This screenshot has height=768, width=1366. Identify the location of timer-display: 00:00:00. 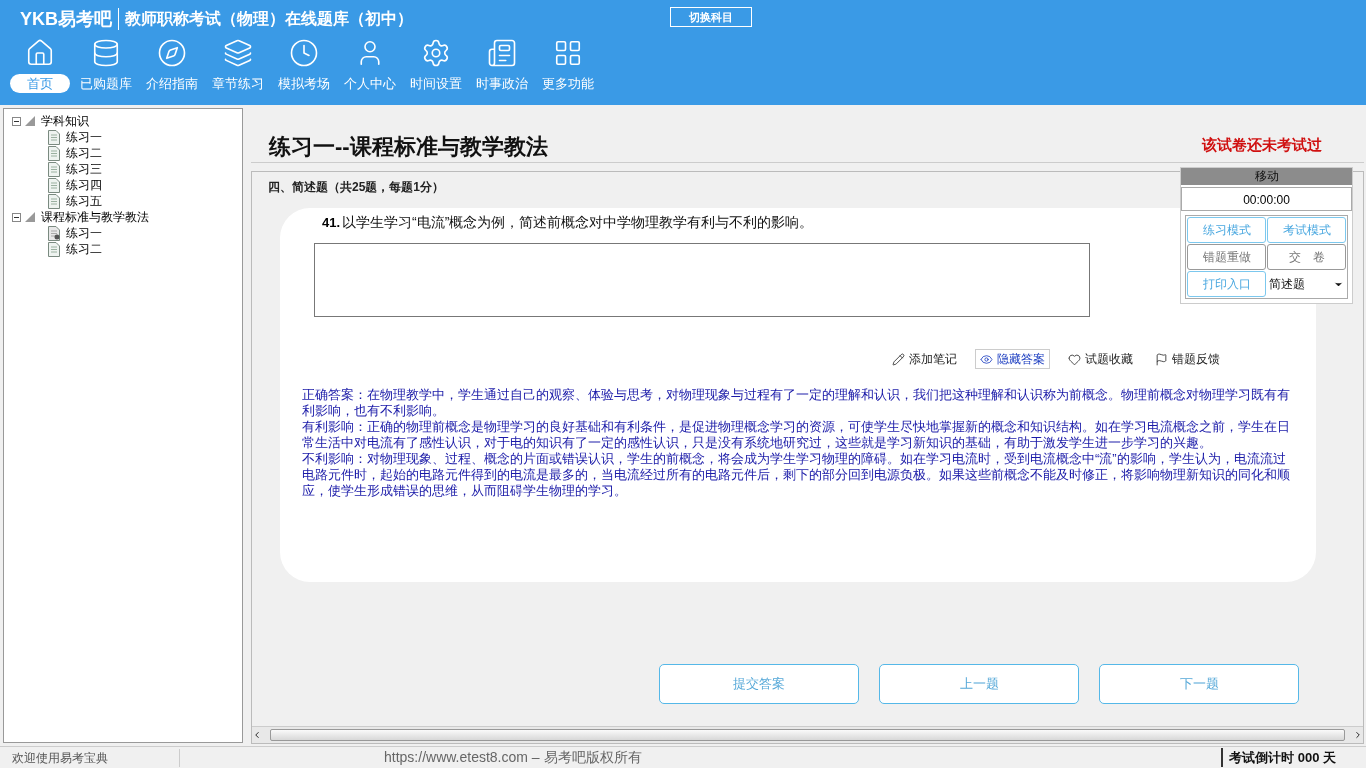
(1266, 199).